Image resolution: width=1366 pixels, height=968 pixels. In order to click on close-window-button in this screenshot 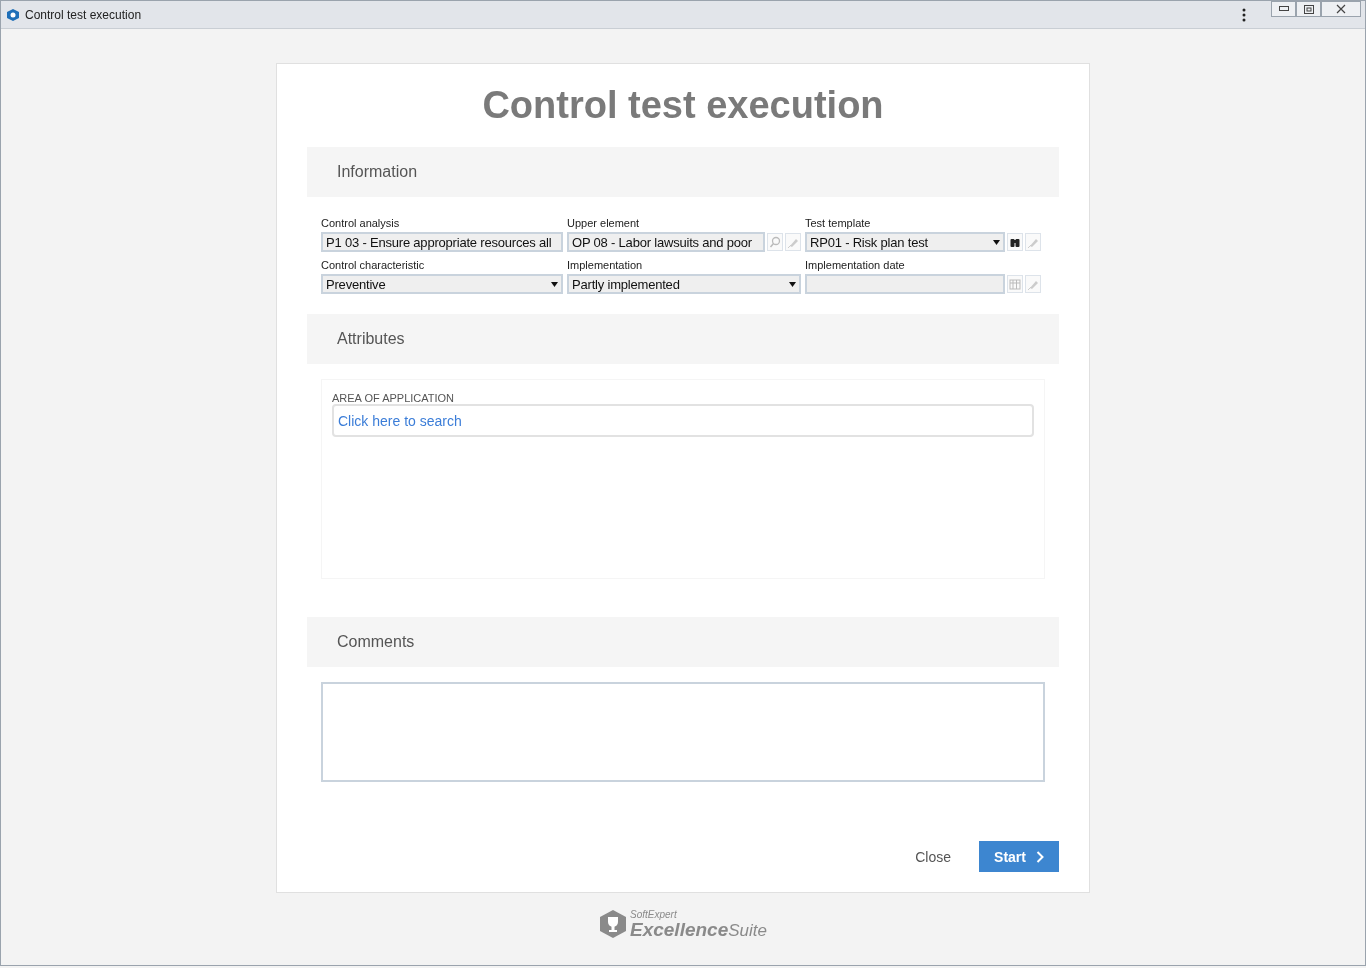, I will do `click(1341, 9)`.